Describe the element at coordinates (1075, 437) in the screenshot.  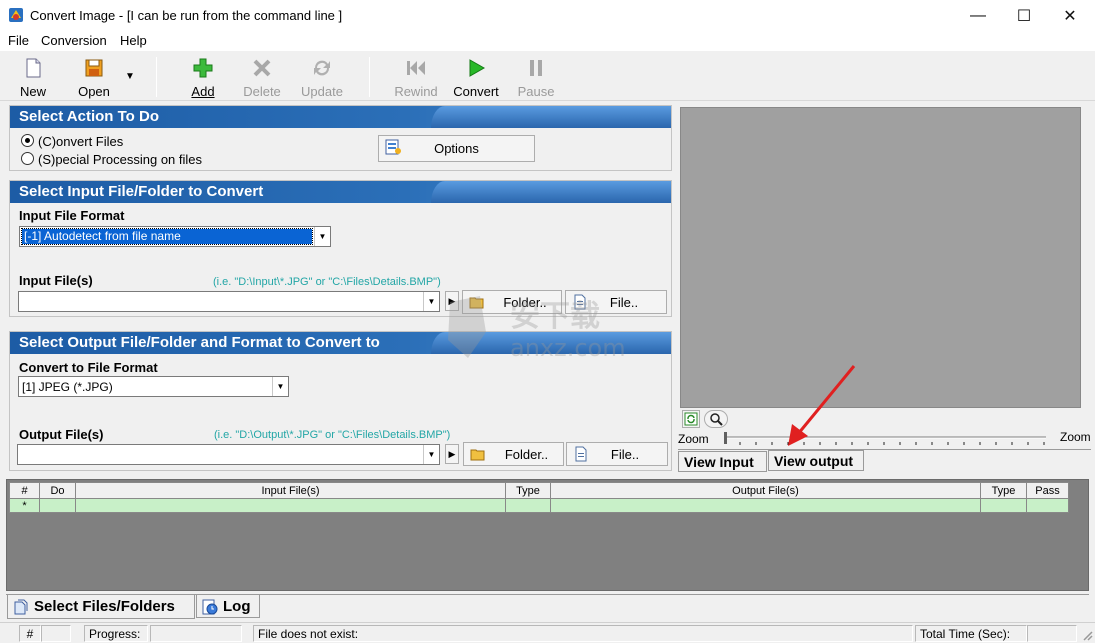
I see `zoom-max-label: Zoom` at that location.